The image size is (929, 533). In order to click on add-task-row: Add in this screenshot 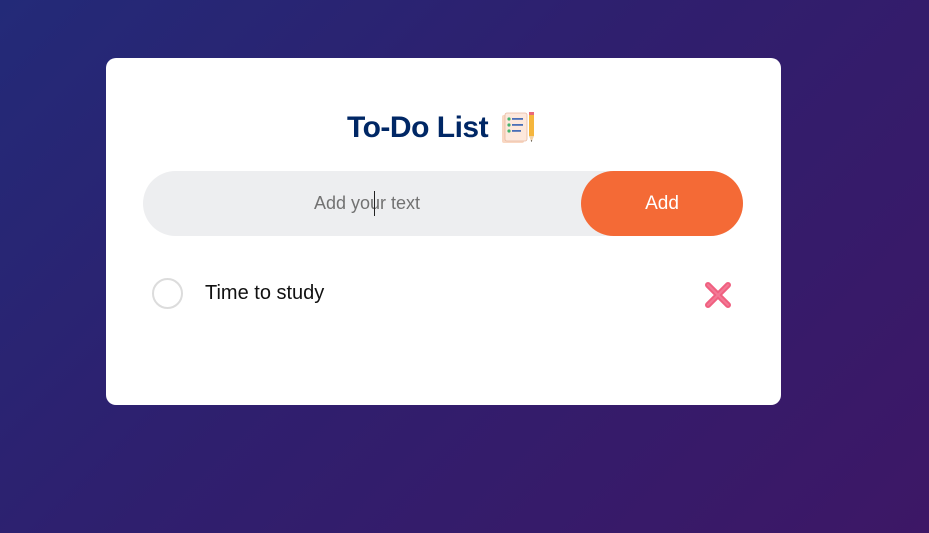, I will do `click(443, 203)`.